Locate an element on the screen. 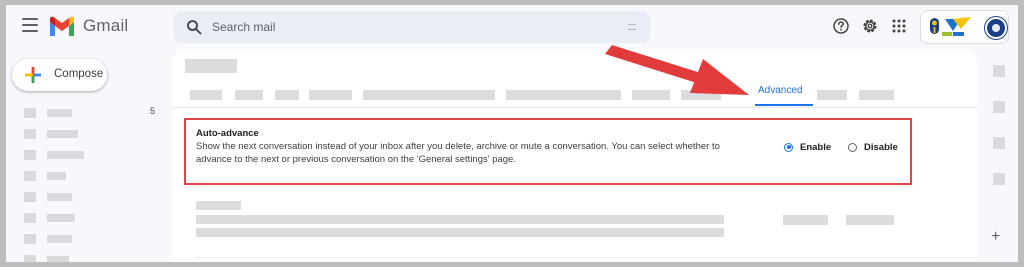 Image resolution: width=1024 pixels, height=267 pixels. page-title is located at coordinates (211, 66).